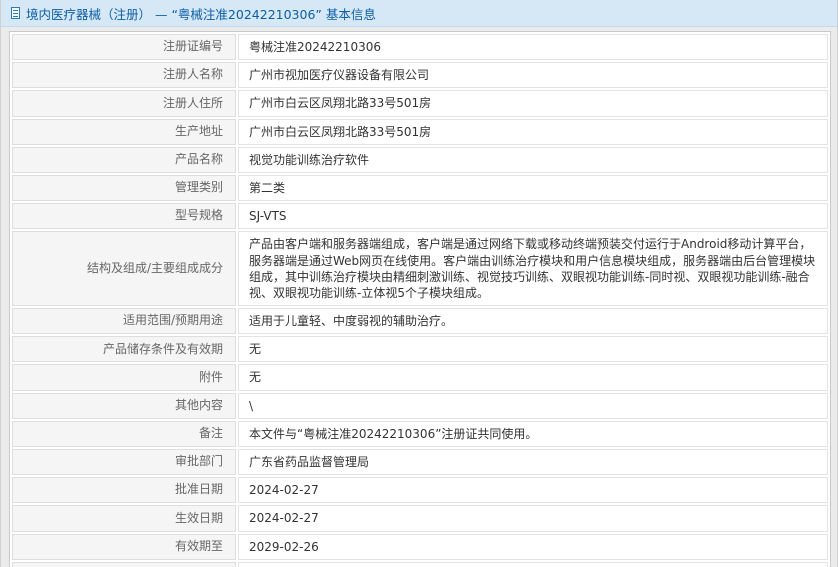  I want to click on table-row: 注册人名称 广州市视加医疗仪器设备有限公司, so click(420, 75).